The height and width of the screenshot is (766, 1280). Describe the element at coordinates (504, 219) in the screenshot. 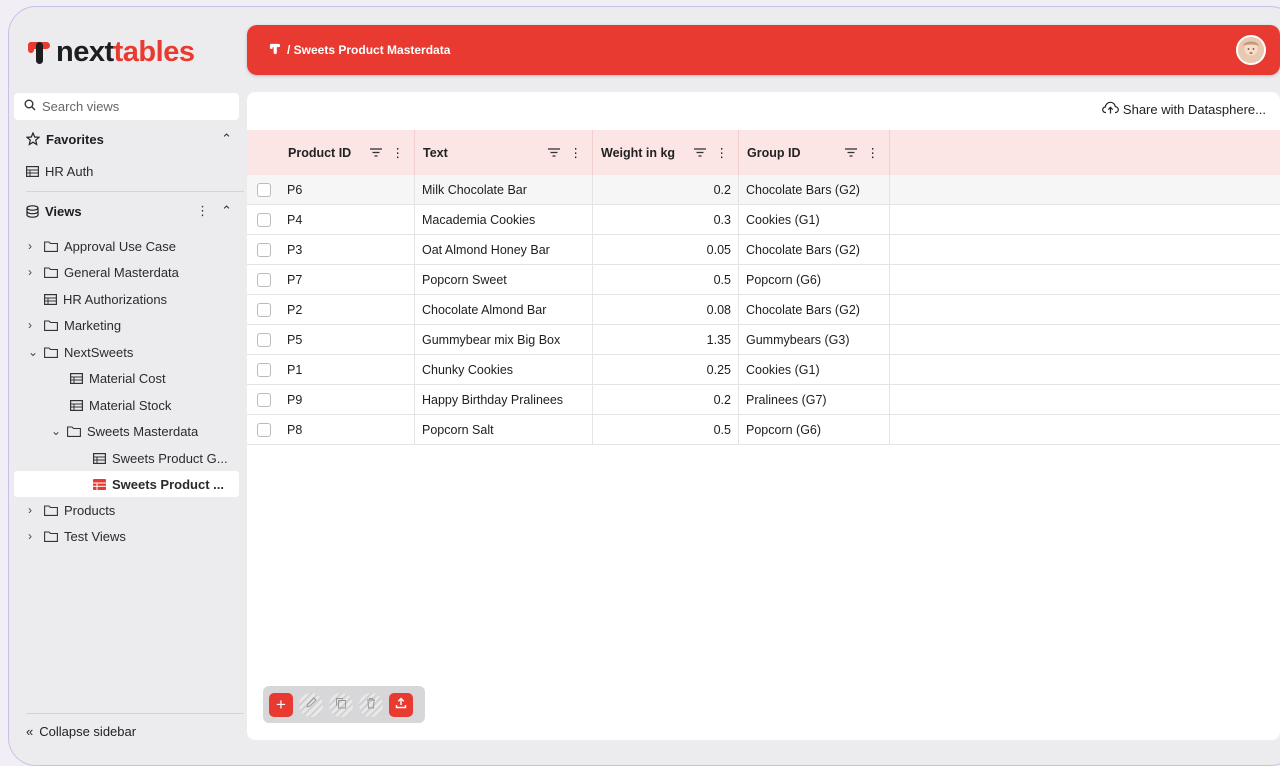

I see `cell-text-value: Macademia Cookies` at that location.